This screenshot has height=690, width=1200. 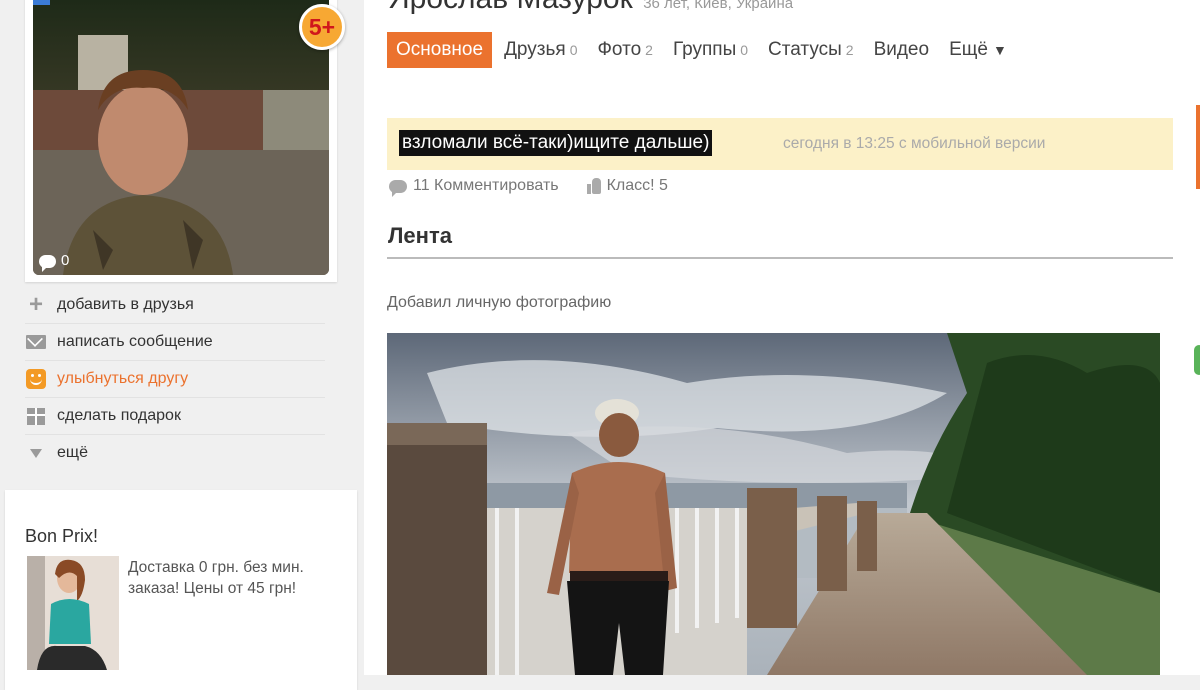 I want to click on send-gift-link: сделать подарок, so click(x=175, y=416).